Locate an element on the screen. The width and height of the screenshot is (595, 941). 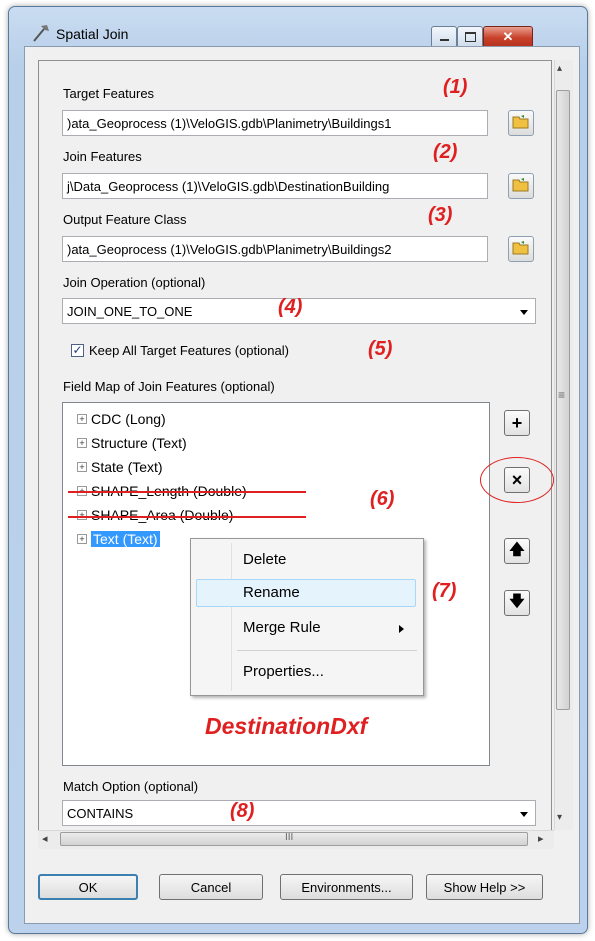
remove-field-button: × is located at coordinates (517, 480).